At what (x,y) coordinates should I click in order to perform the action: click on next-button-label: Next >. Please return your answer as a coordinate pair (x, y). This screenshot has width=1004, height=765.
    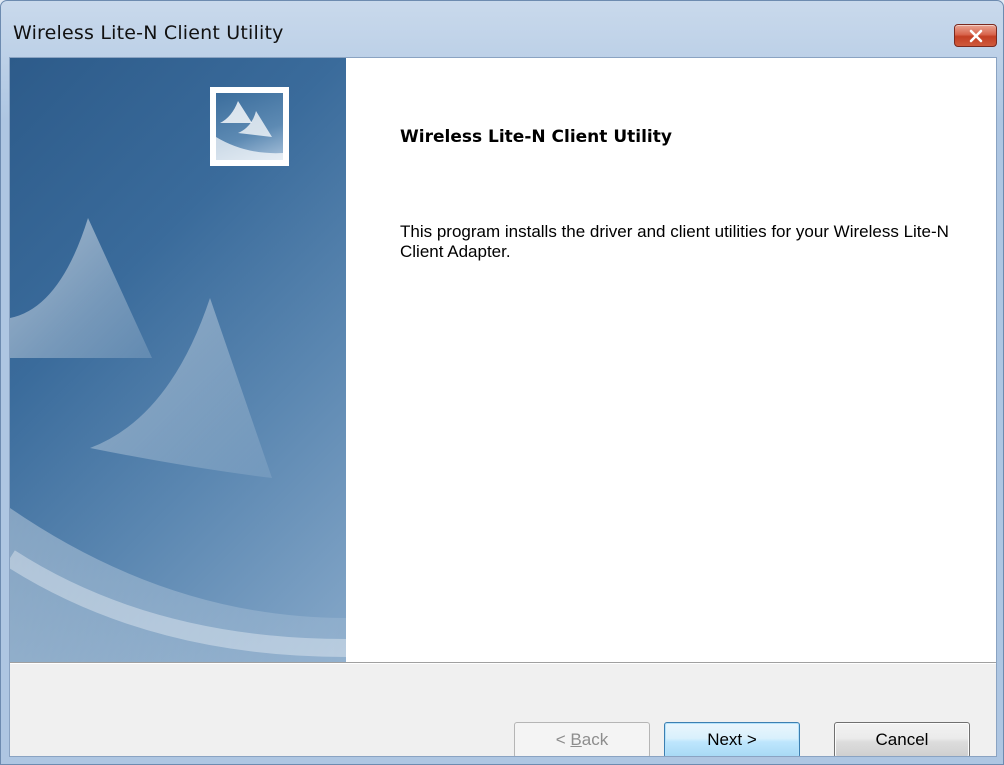
    Looking at the image, I should click on (732, 739).